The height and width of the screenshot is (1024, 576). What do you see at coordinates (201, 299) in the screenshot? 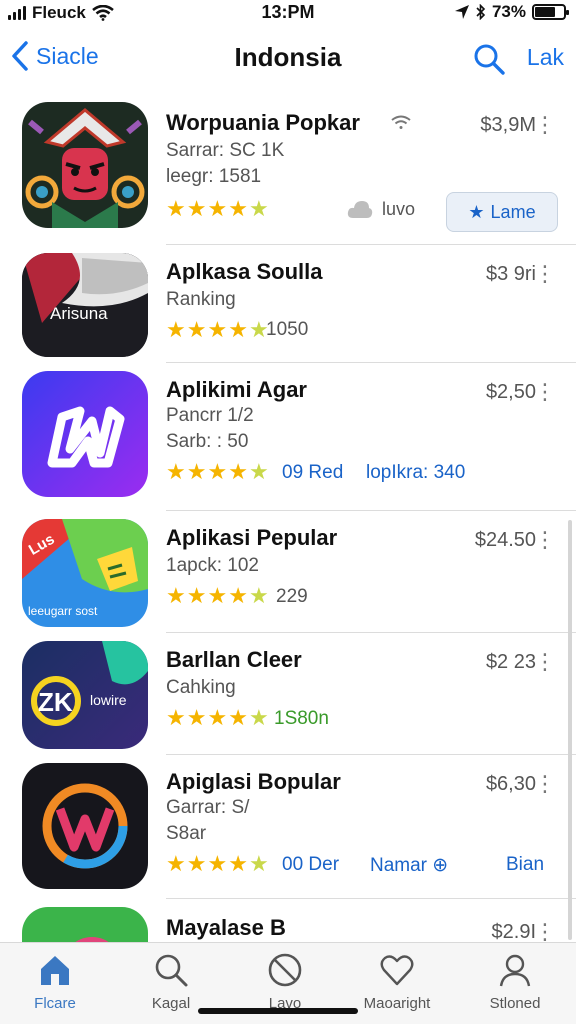
I see `app-subtitle: Ranking` at bounding box center [201, 299].